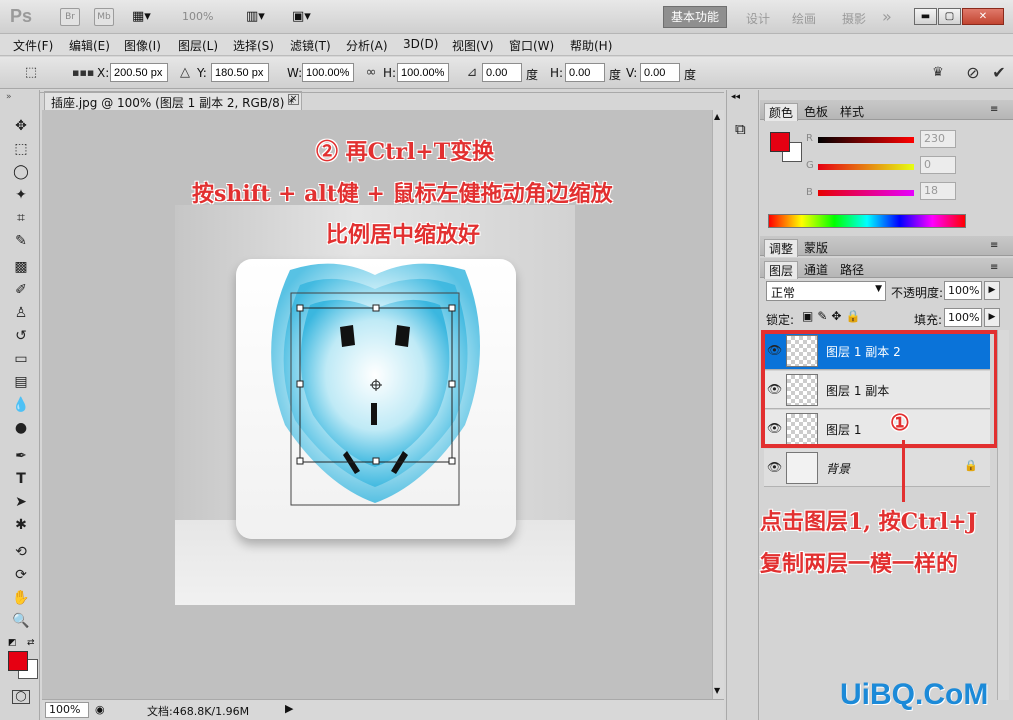 The height and width of the screenshot is (720, 1013). What do you see at coordinates (21, 598) in the screenshot?
I see `hand-tool-icon: ✋` at bounding box center [21, 598].